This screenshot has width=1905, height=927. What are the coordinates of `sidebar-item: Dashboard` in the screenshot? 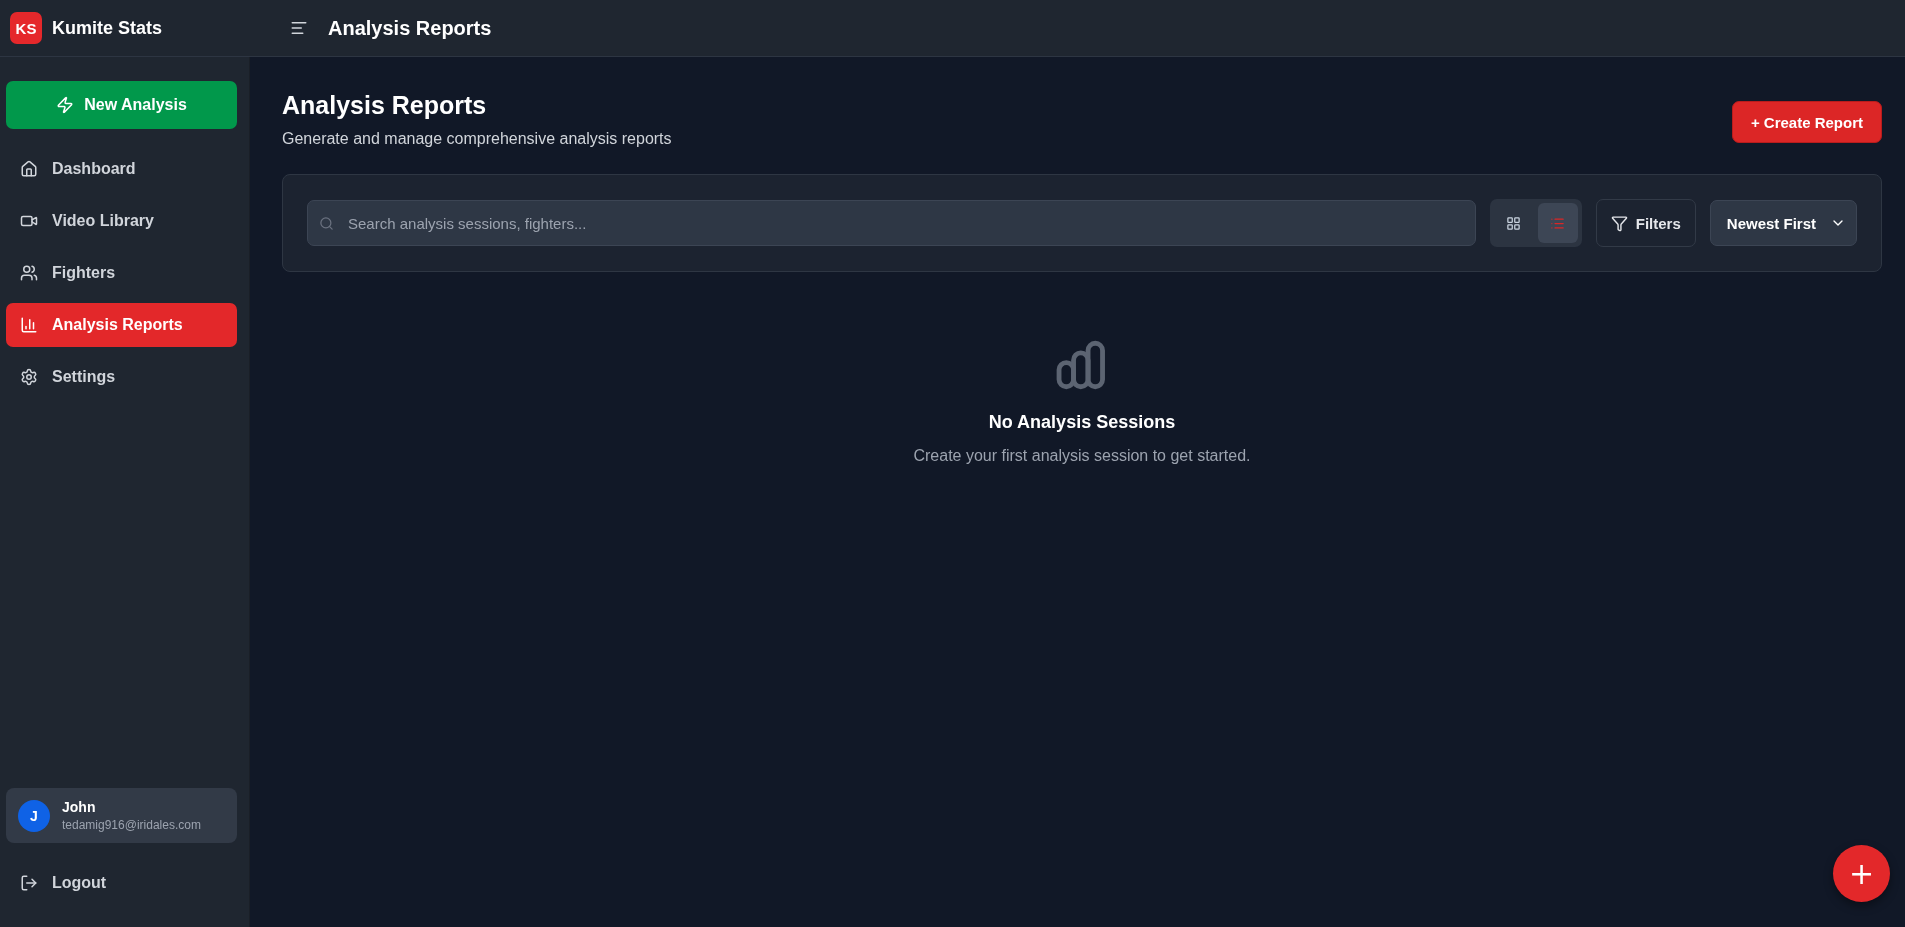 It's located at (121, 169).